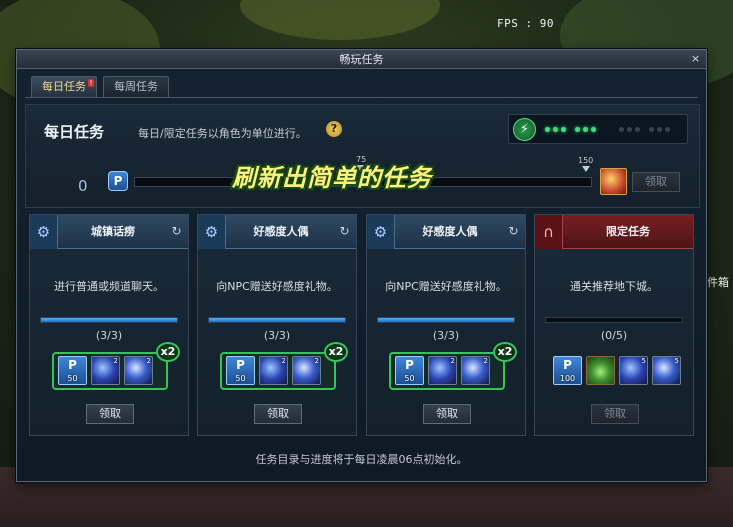 The image size is (733, 527). What do you see at coordinates (586, 169) in the screenshot?
I see `milestone-max-marker` at bounding box center [586, 169].